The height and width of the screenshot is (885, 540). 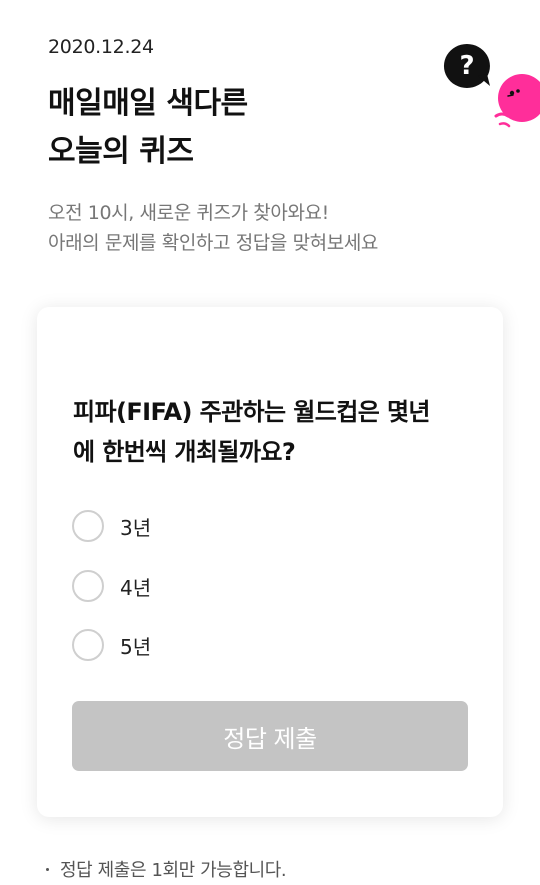 I want to click on submission-note-text: 정답 제출은 1회만 가능합니다., so click(x=173, y=870).